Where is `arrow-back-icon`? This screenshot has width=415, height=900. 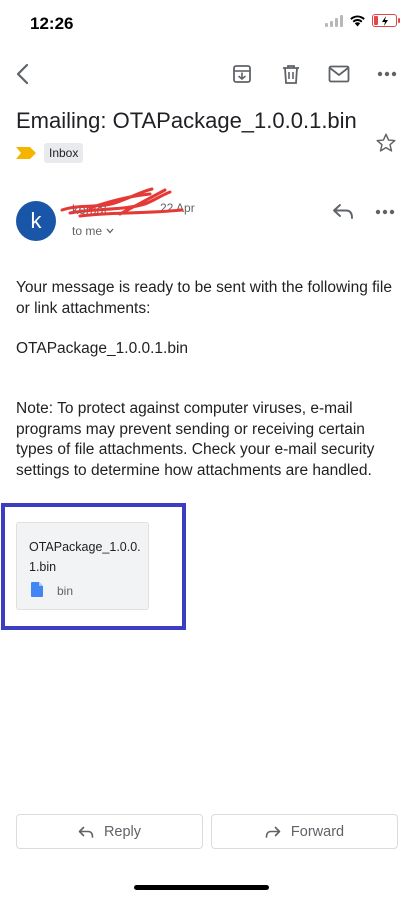
arrow-back-icon is located at coordinates (22, 74).